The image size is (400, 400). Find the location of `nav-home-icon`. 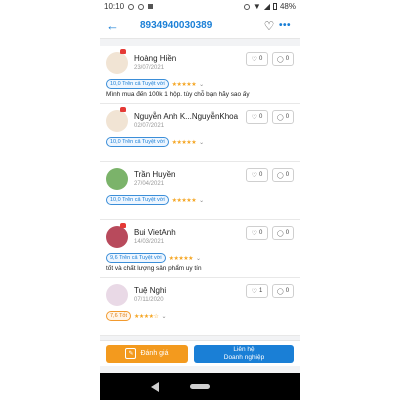

nav-home-icon is located at coordinates (199, 386).